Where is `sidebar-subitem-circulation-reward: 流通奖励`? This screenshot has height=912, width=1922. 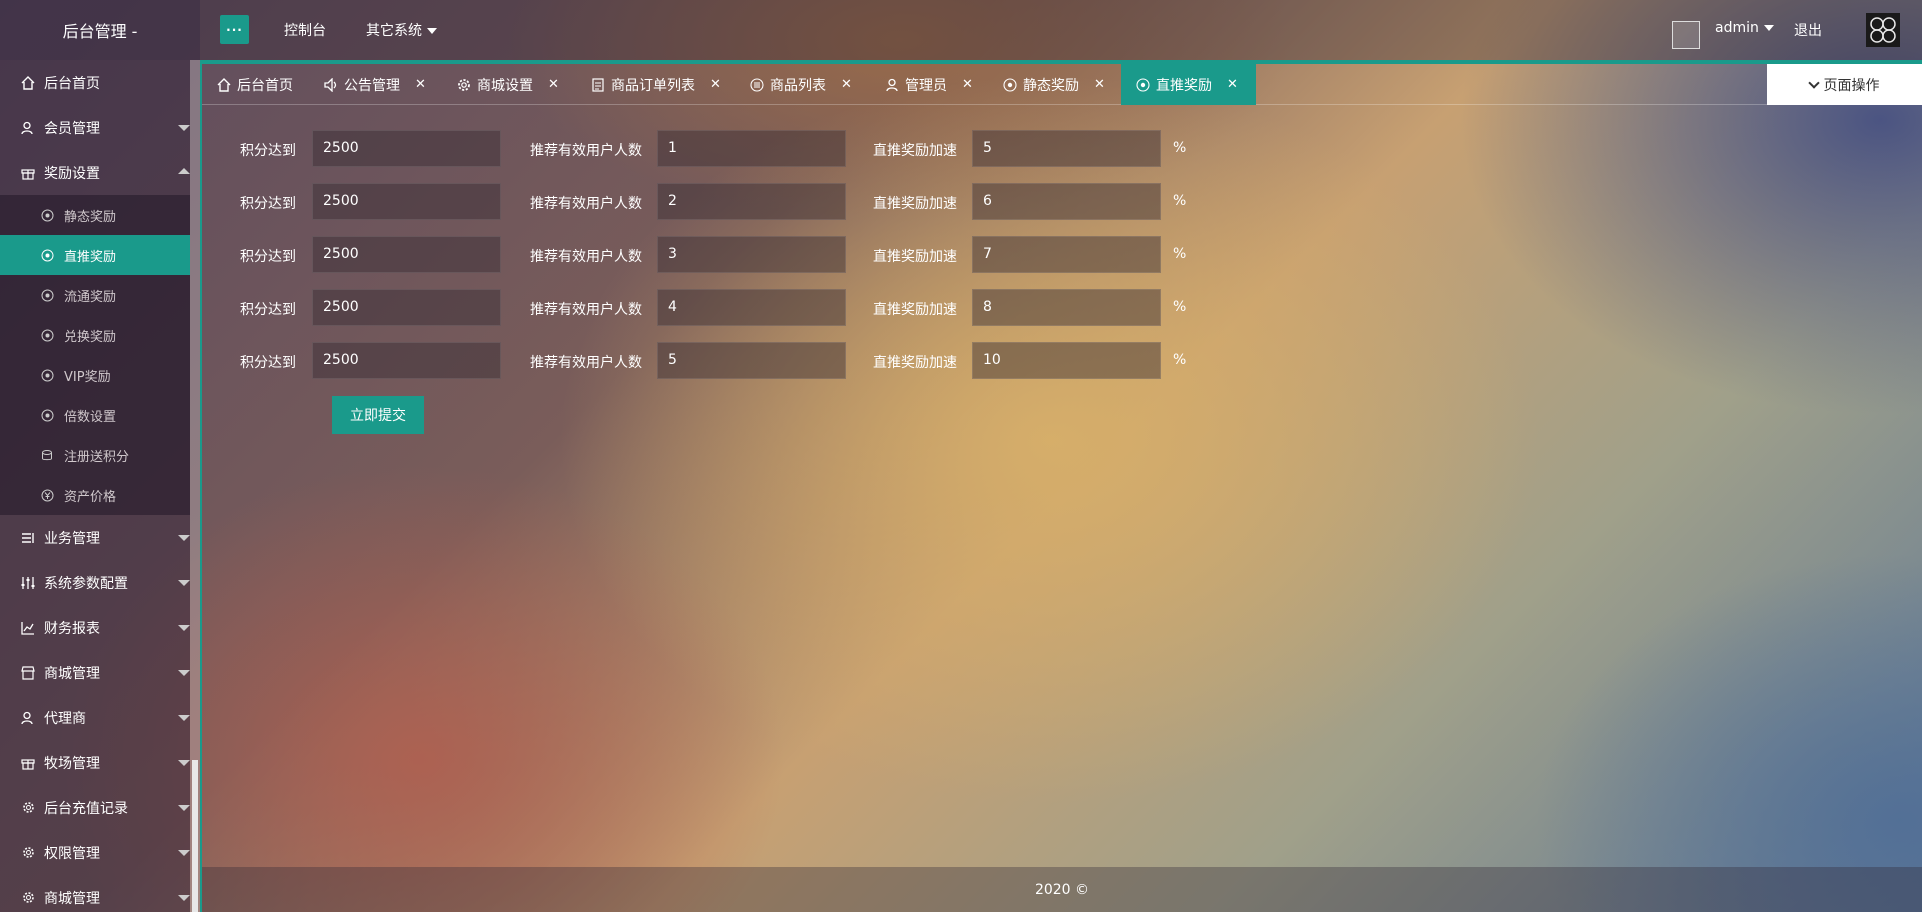
sidebar-subitem-circulation-reward: 流通奖励 is located at coordinates (95, 295).